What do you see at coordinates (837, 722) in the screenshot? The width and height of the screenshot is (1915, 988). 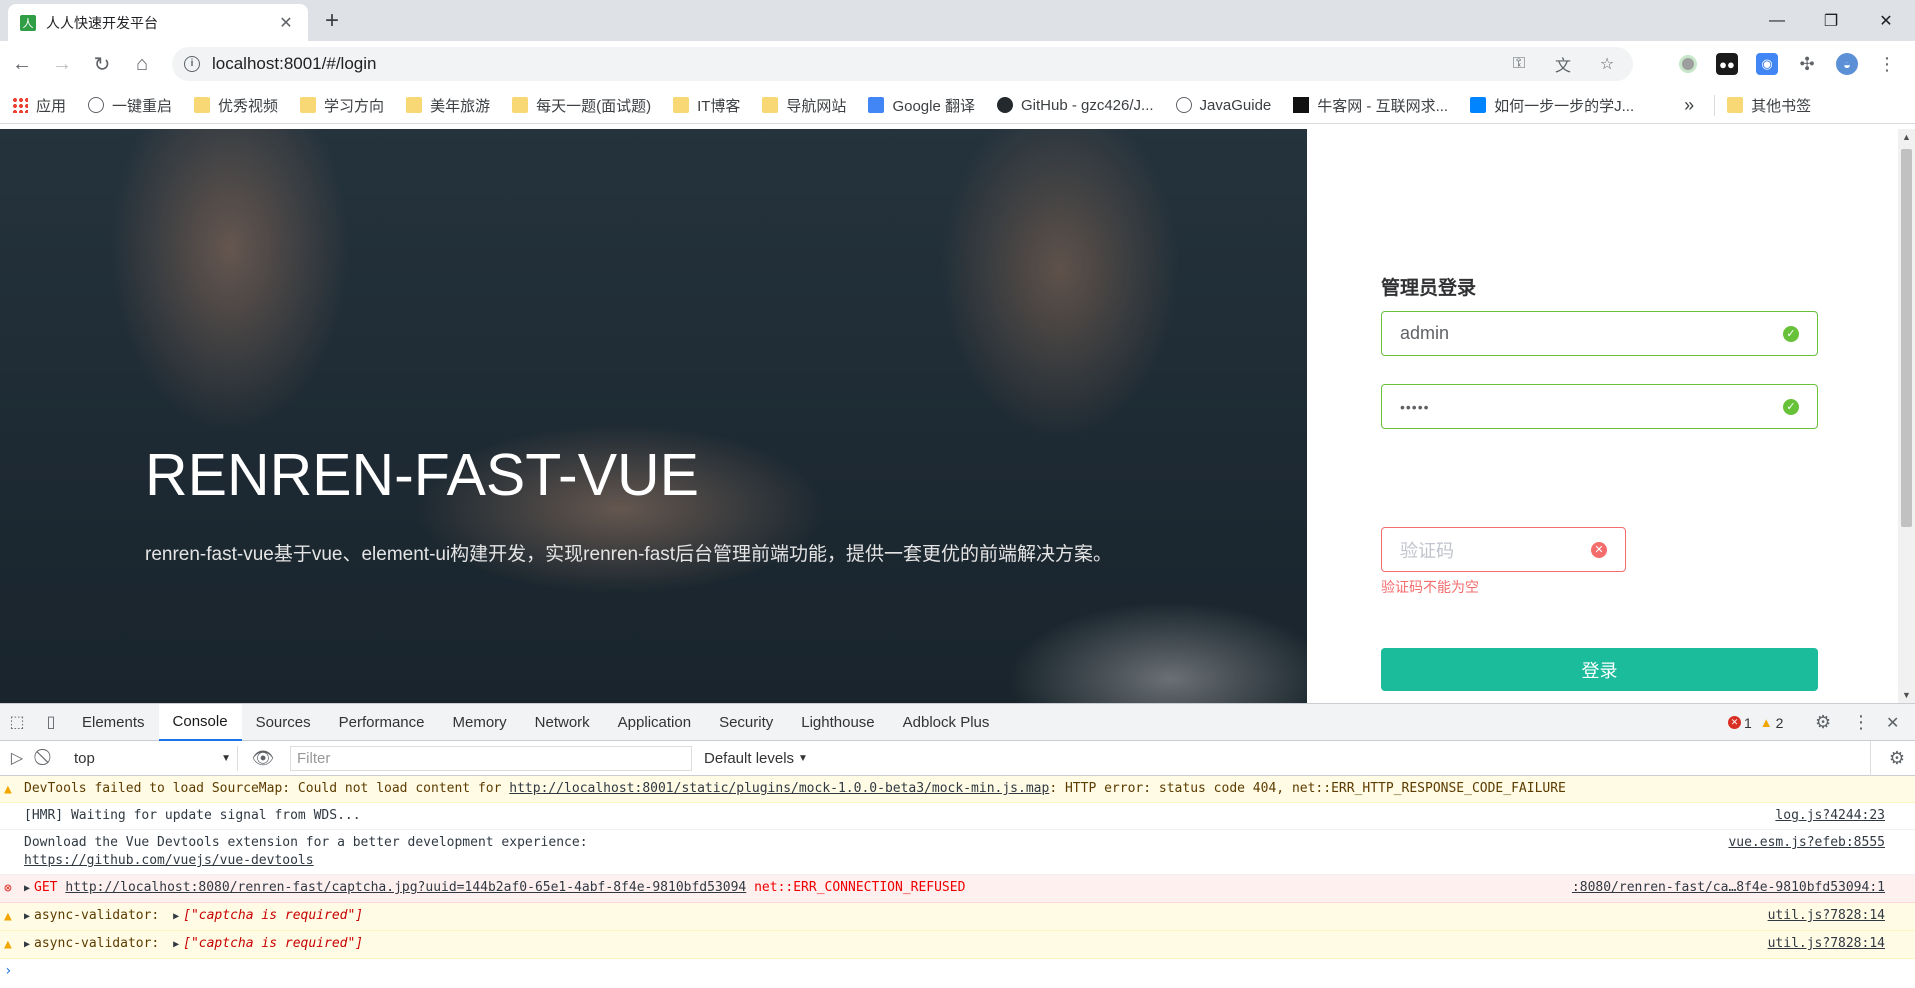 I see `tab-lighthouse: Lighthouse` at bounding box center [837, 722].